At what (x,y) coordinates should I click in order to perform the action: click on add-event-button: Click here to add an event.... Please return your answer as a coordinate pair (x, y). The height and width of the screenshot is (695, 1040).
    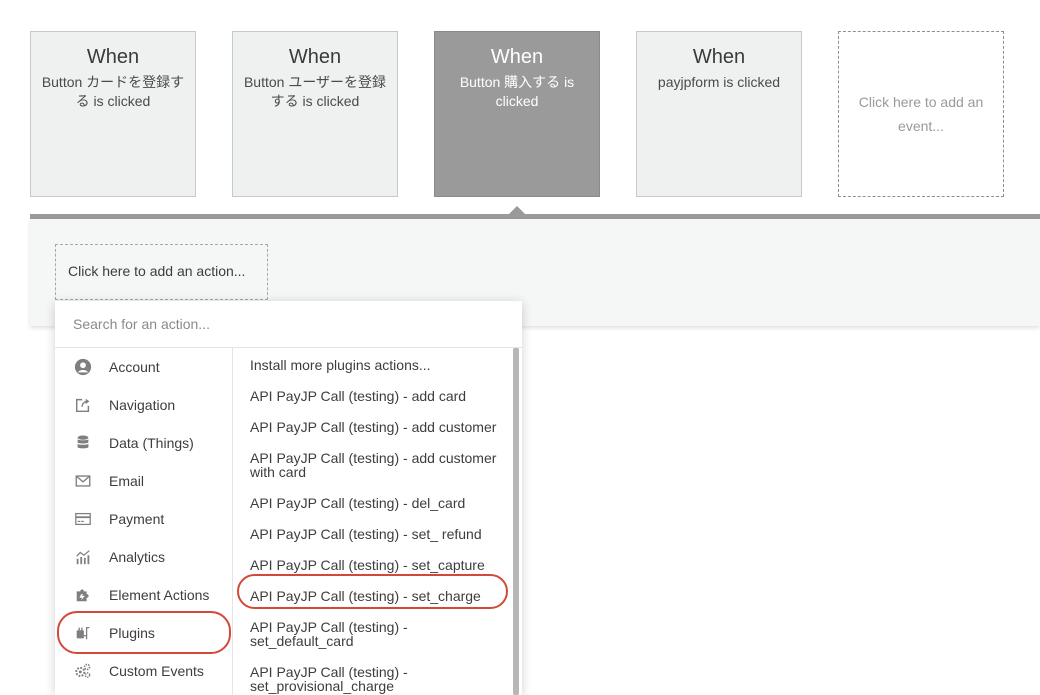
    Looking at the image, I should click on (921, 114).